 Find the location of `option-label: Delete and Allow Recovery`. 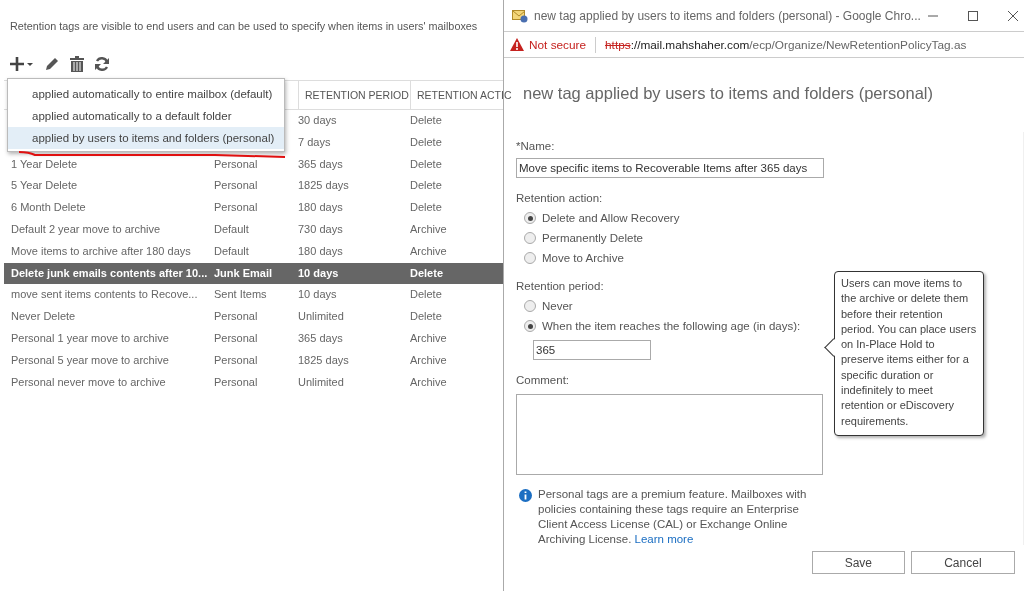

option-label: Delete and Allow Recovery is located at coordinates (611, 218).